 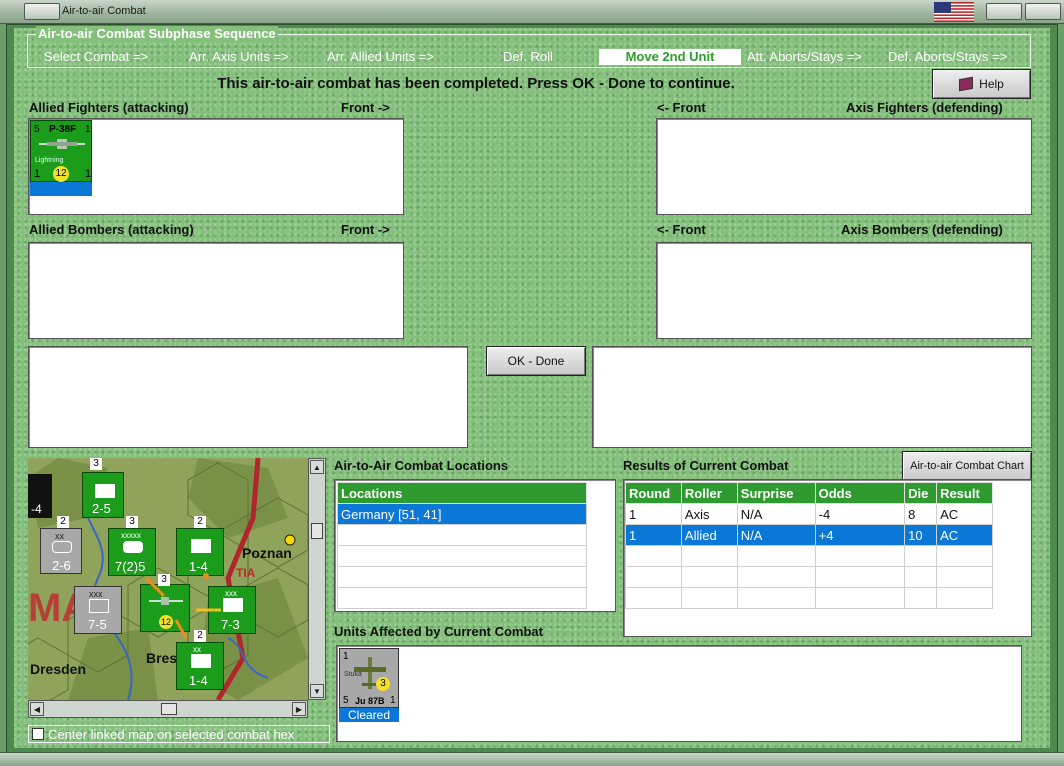 I want to click on ok-done-button: OK - Done, so click(x=536, y=361).